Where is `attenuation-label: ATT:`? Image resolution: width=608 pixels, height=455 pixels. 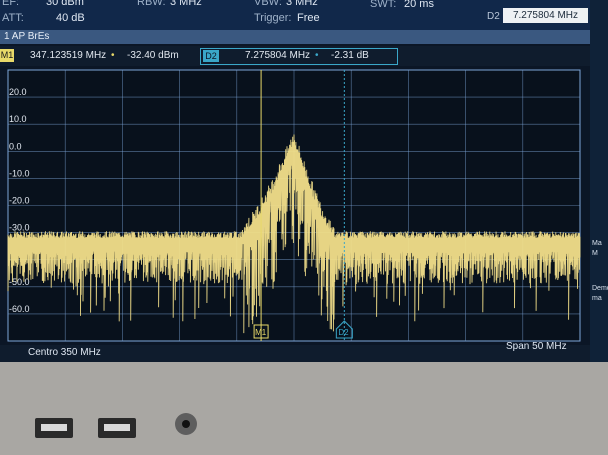
attenuation-label: ATT: is located at coordinates (13, 18).